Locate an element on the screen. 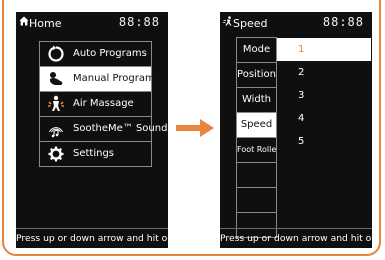  menu-item-air-massage: Air Massage is located at coordinates (95, 104).